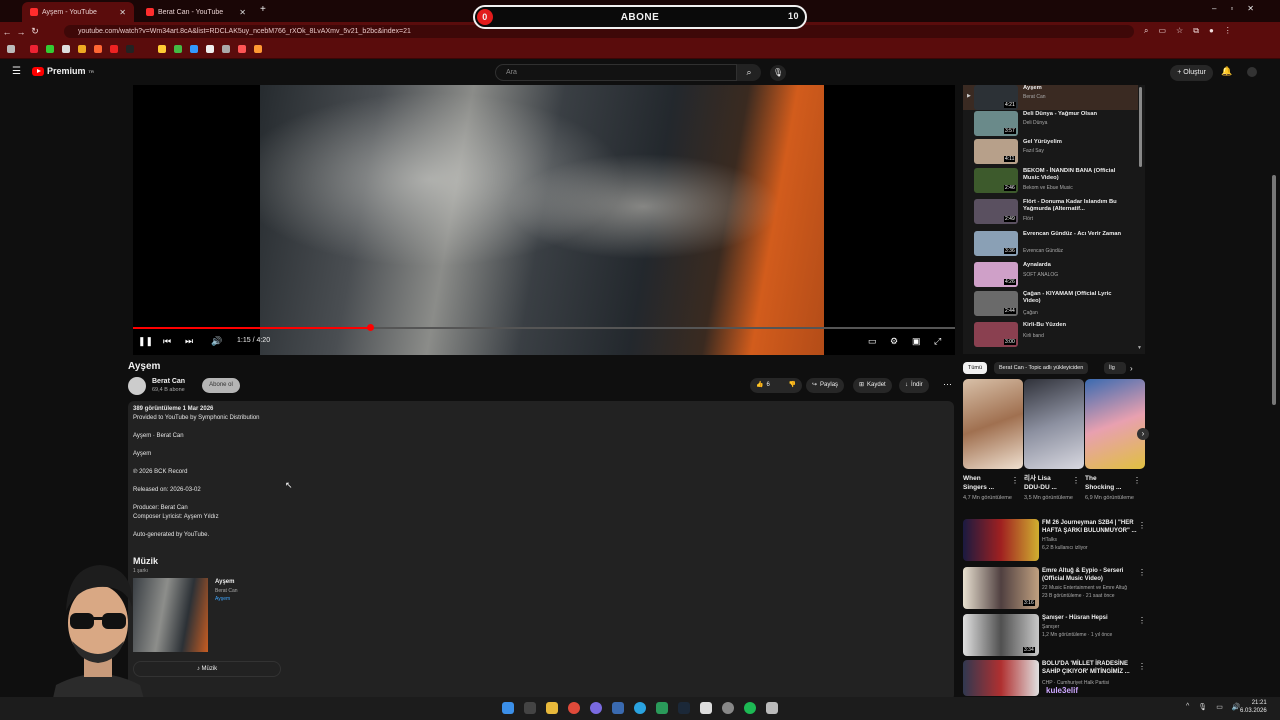 The image size is (1280, 720). Describe the element at coordinates (1252, 72) in the screenshot. I see `account-avatar` at that location.